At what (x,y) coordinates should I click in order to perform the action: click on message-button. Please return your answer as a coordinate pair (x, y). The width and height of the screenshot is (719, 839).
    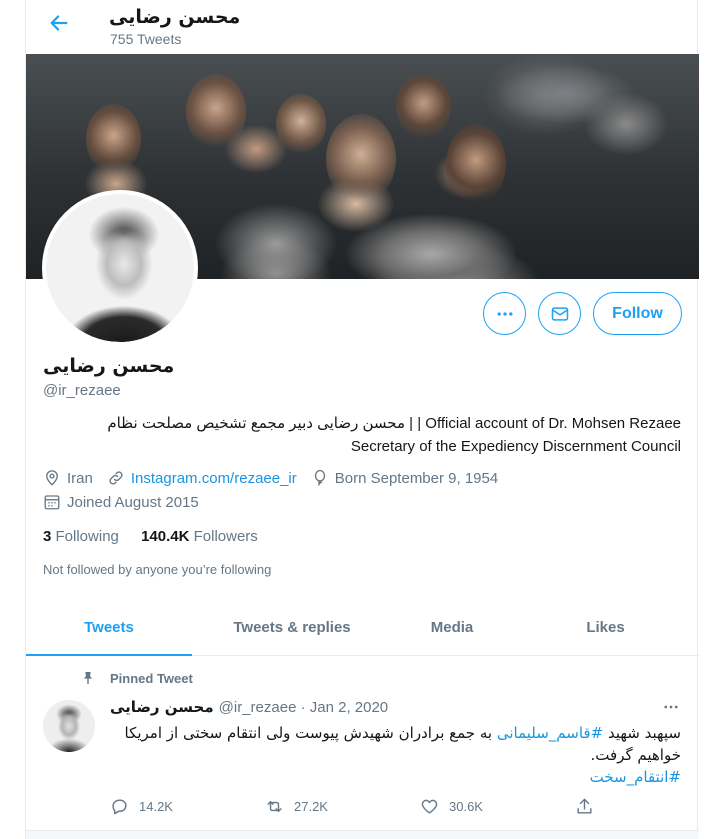
    Looking at the image, I should click on (559, 313).